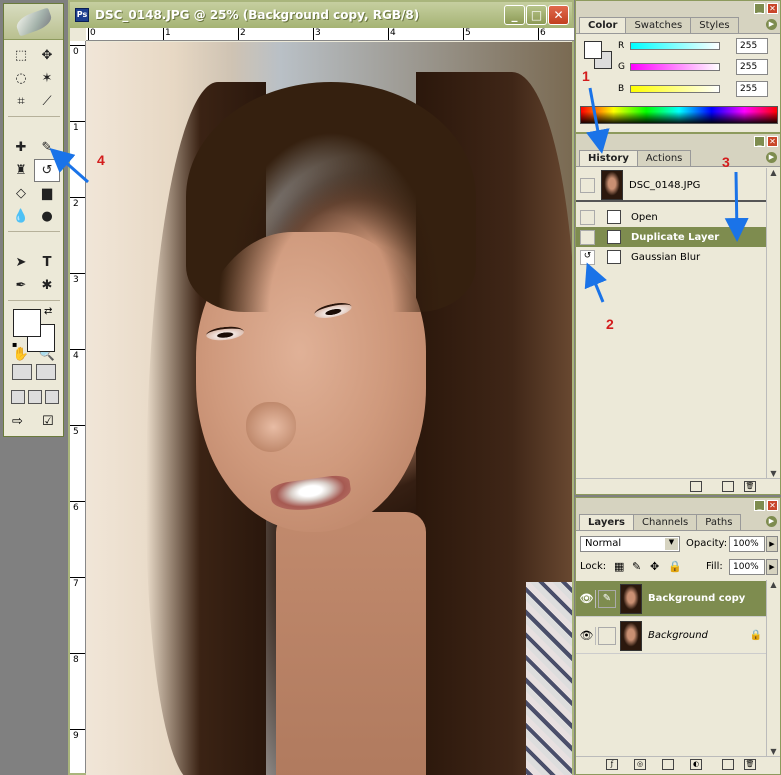 The height and width of the screenshot is (775, 781). I want to click on foreground-color-swatch, so click(27, 323).